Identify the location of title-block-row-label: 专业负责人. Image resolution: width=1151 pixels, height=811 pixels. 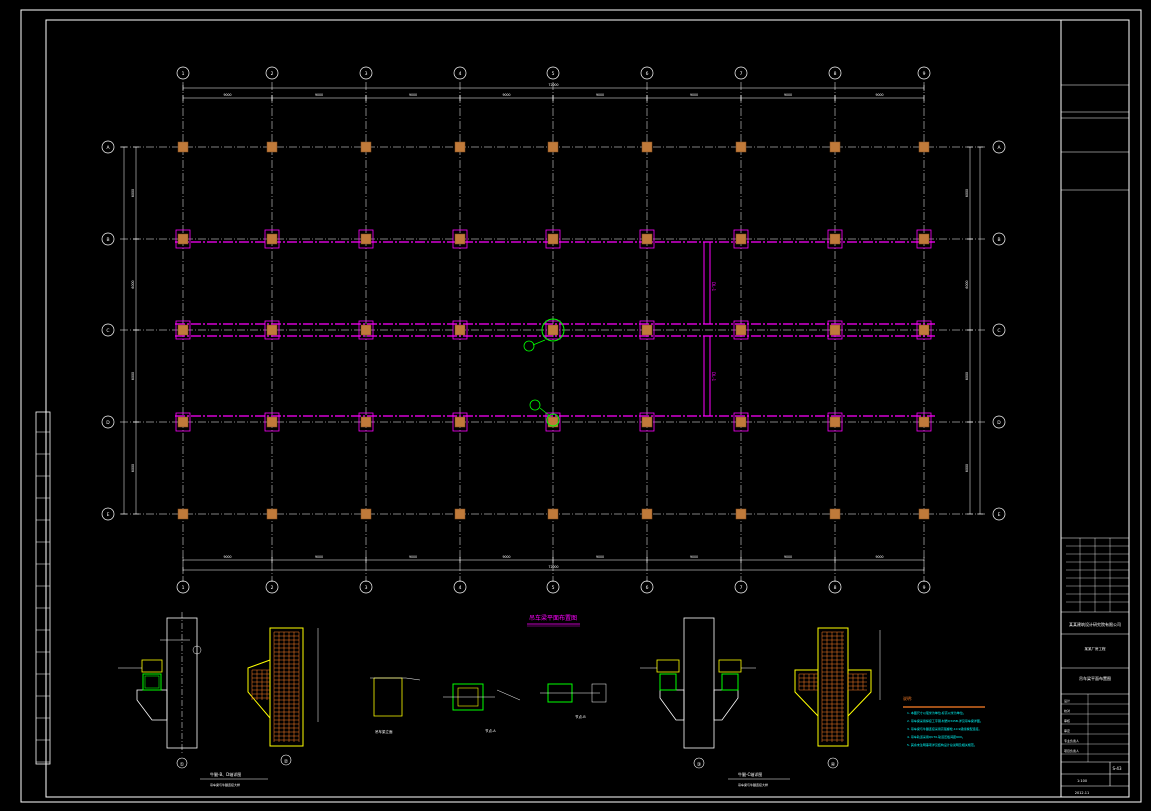
(1071, 740).